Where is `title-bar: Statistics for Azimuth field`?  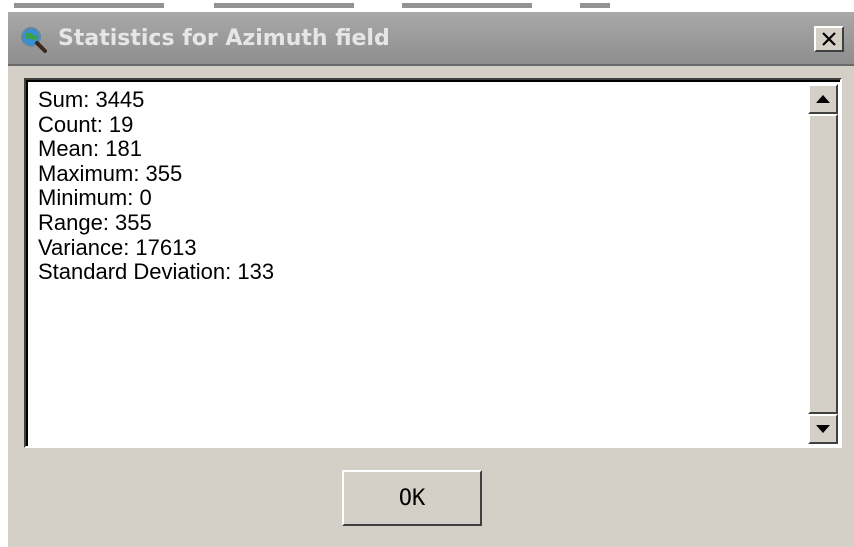 title-bar: Statistics for Azimuth field is located at coordinates (431, 39).